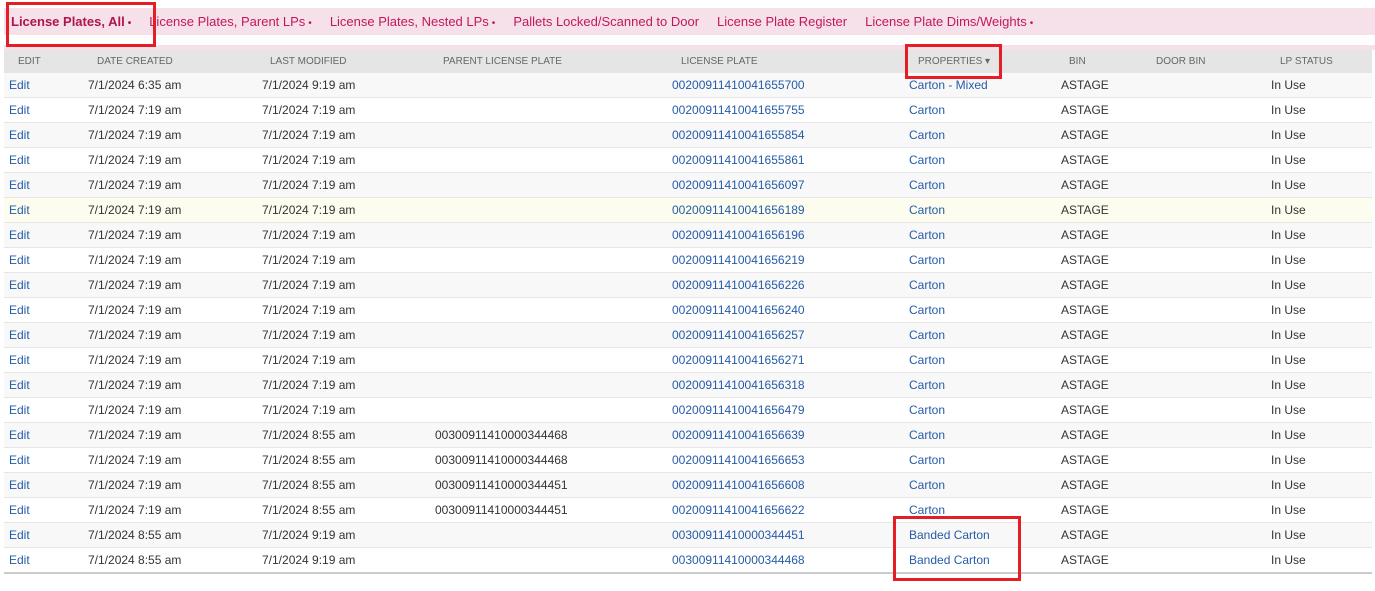  I want to click on cell-license-plate: 00200911410041656189, so click(785, 210).